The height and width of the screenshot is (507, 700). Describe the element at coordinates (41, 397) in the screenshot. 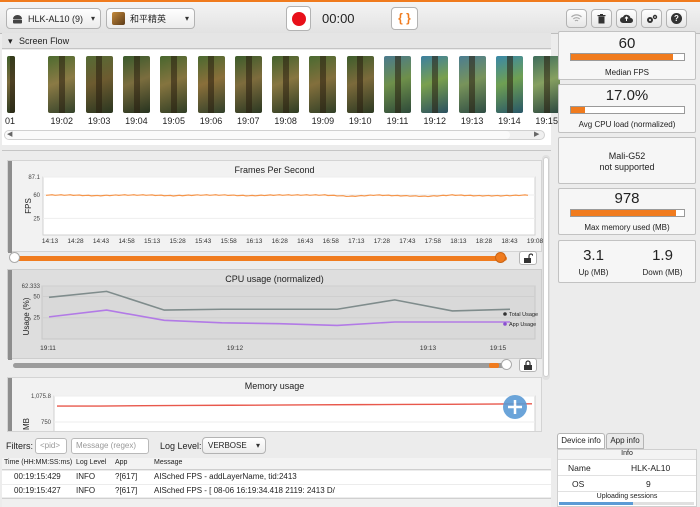

I see `y-tick-label: 1,075.8` at that location.